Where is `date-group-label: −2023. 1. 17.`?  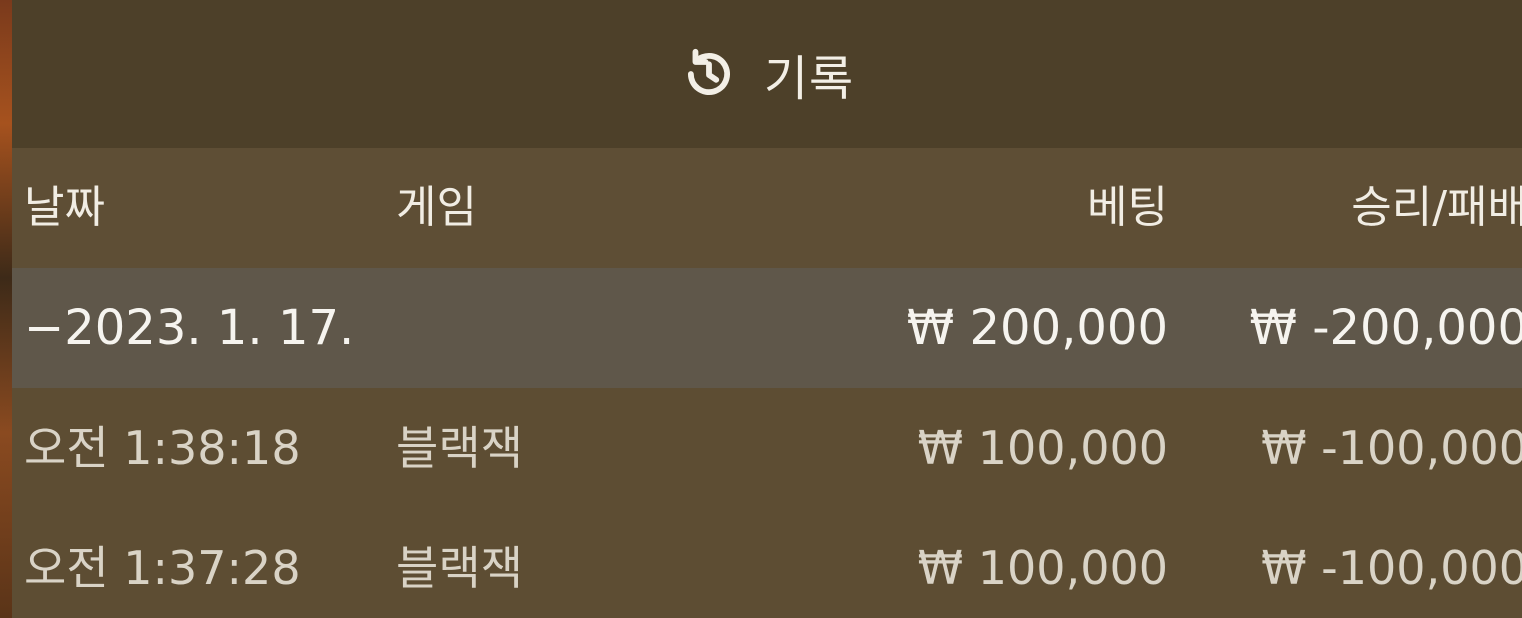 date-group-label: −2023. 1. 17. is located at coordinates (189, 328).